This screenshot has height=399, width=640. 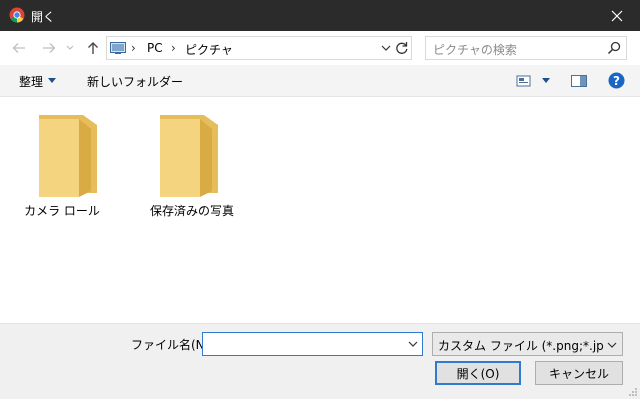 What do you see at coordinates (614, 48) in the screenshot?
I see `search-icon` at bounding box center [614, 48].